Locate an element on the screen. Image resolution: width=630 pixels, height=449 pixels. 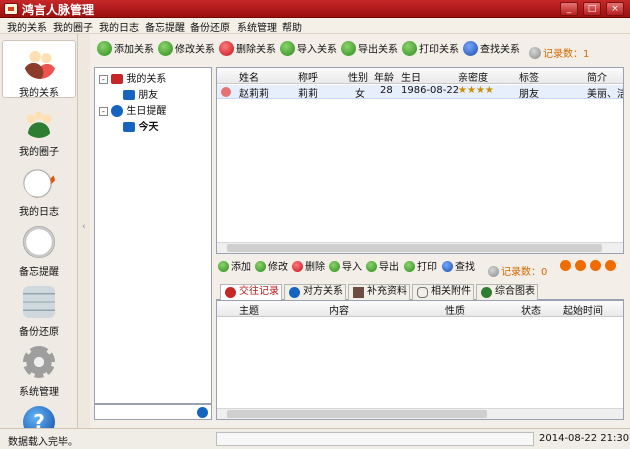
sidebar: 我的关系 我的圈子 我的日志 备忘提醒 备份还原 系统管理 ? is located at coordinates (39, 231).